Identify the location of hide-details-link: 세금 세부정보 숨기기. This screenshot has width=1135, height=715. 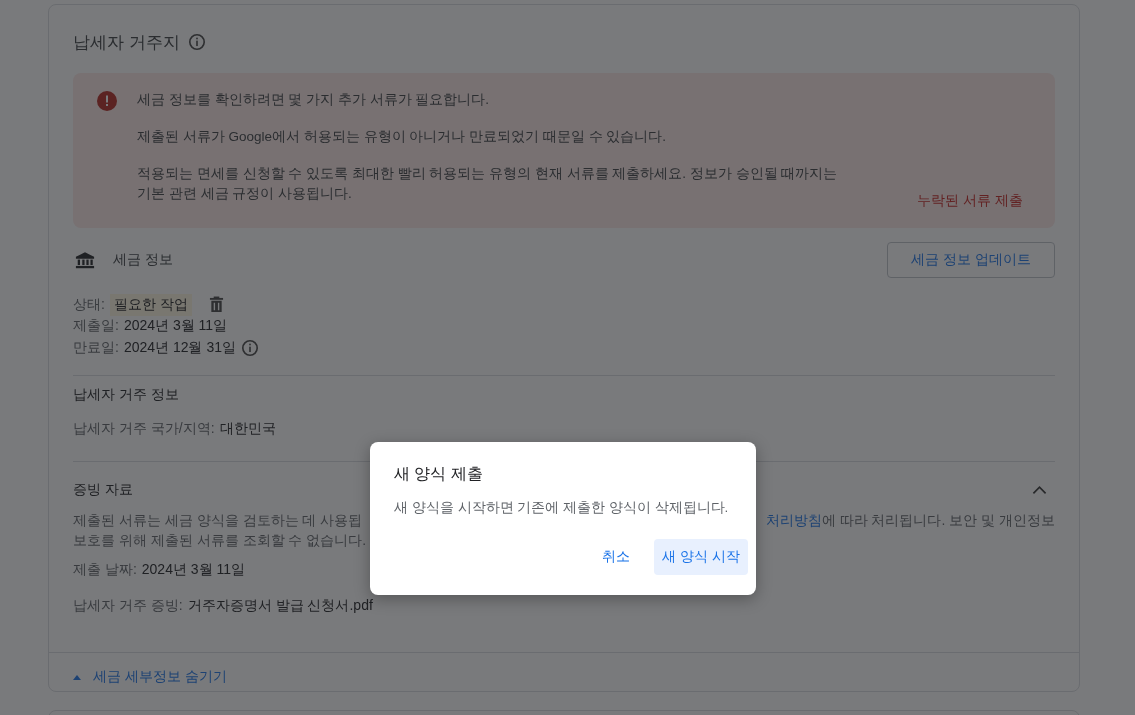
(150, 677).